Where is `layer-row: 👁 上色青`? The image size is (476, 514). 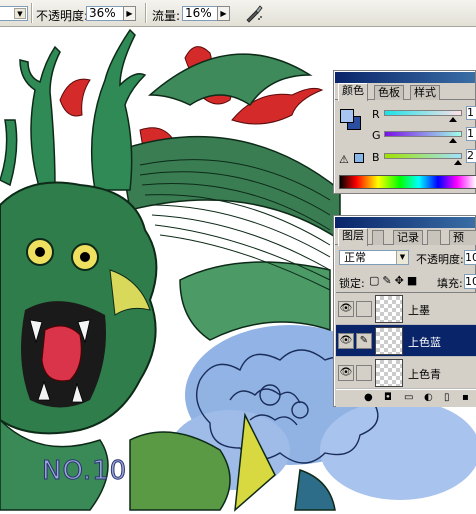 layer-row: 👁 上色青 is located at coordinates (406, 373).